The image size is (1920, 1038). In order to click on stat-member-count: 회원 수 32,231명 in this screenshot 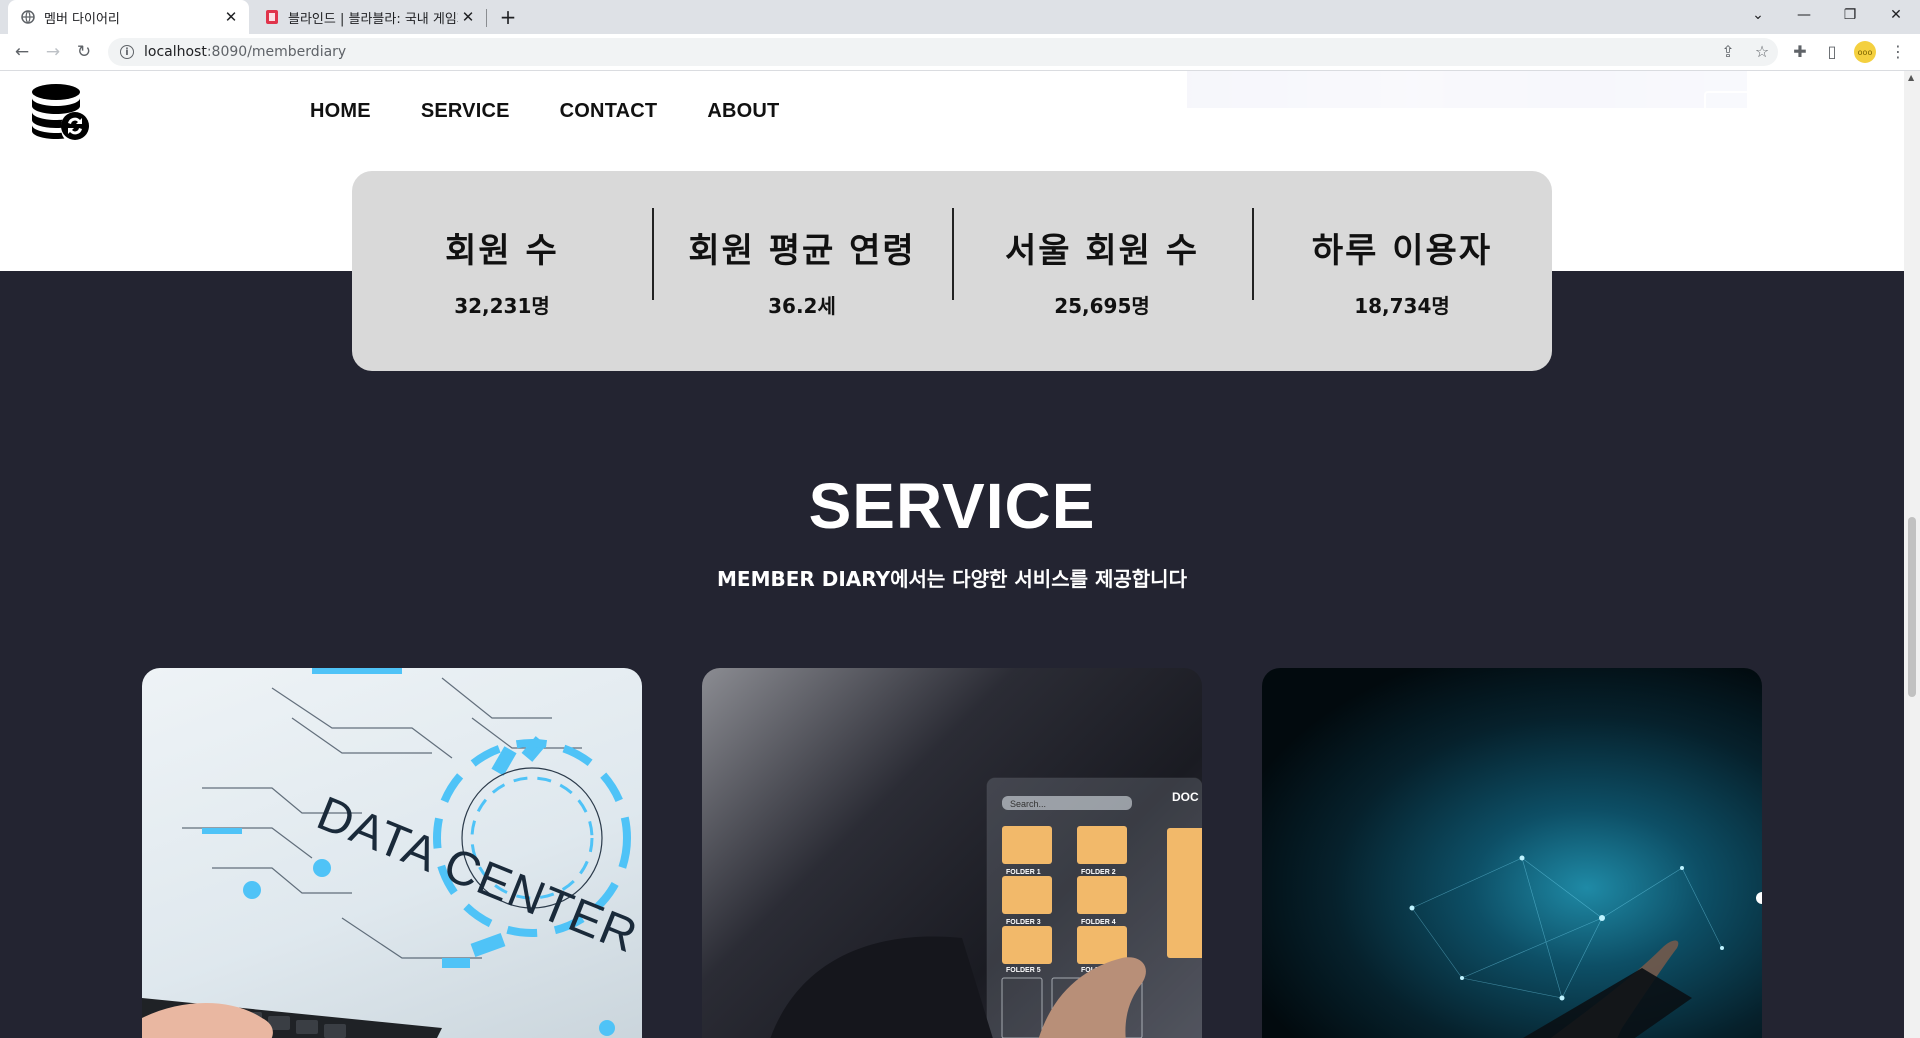, I will do `click(502, 271)`.